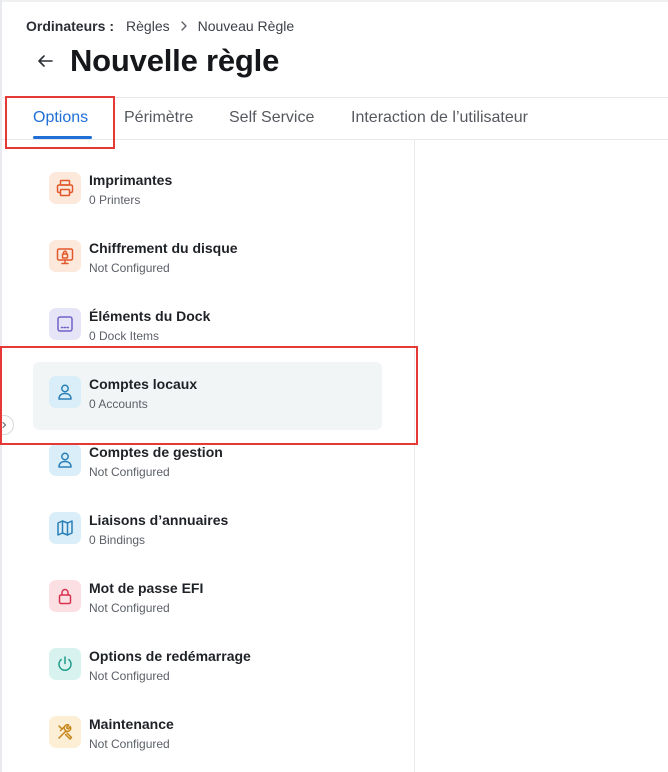 Image resolution: width=668 pixels, height=772 pixels. I want to click on item-title: Liaisons d’annuaires, so click(159, 520).